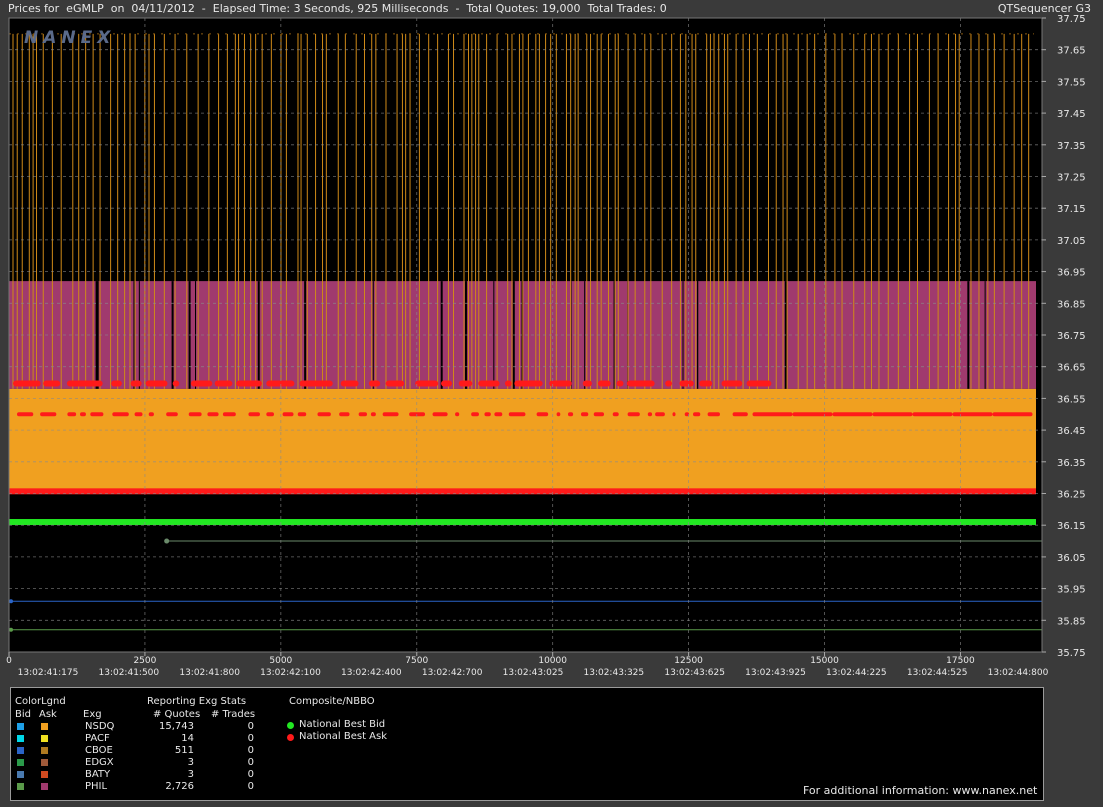  What do you see at coordinates (1071, 209) in the screenshot?
I see `y-tick-label: 37.15` at bounding box center [1071, 209].